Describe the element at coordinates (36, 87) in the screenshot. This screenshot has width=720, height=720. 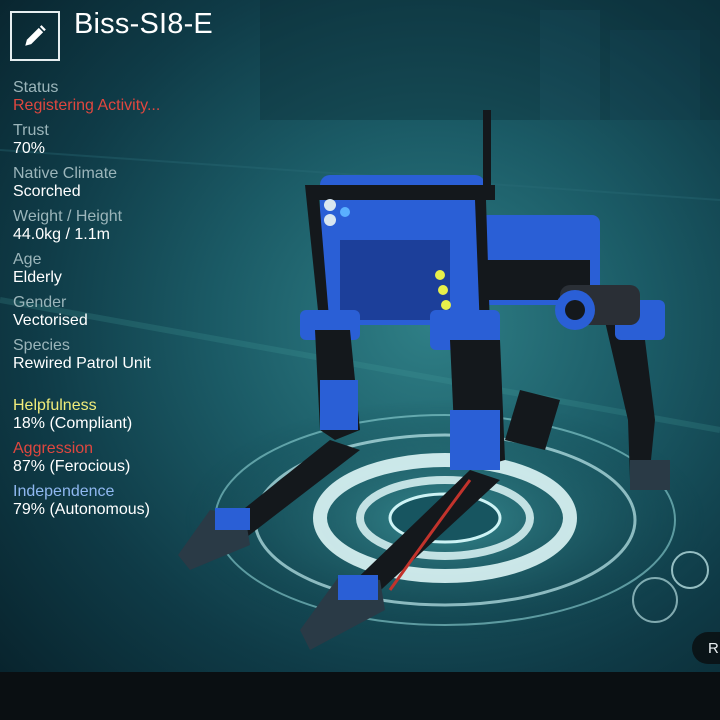
I see `status-label: Status` at that location.